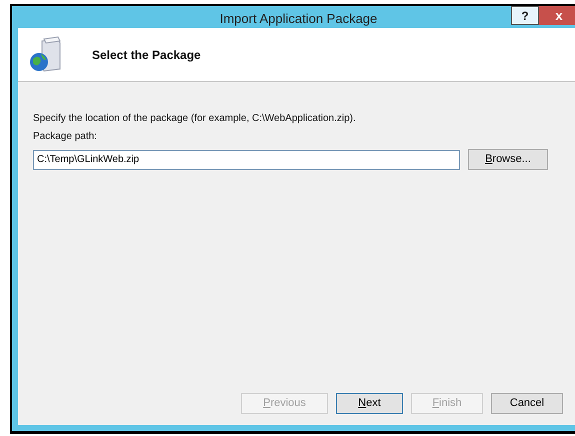 This screenshot has width=575, height=436. I want to click on help-button: ?, so click(525, 15).